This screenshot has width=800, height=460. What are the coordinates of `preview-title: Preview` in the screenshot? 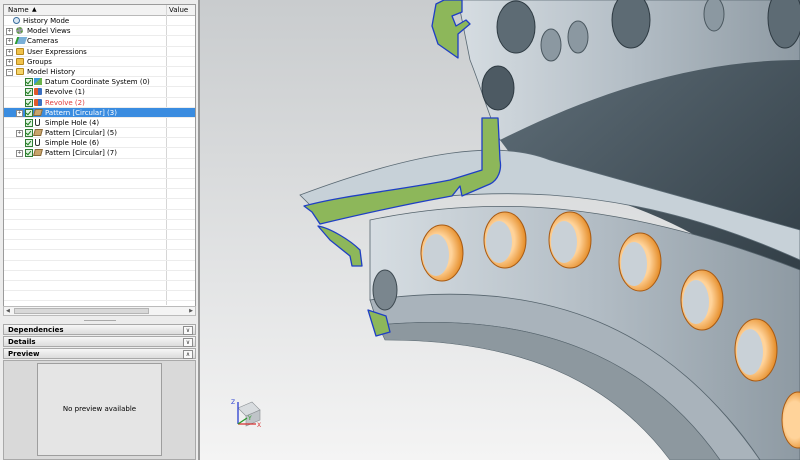 It's located at (24, 354).